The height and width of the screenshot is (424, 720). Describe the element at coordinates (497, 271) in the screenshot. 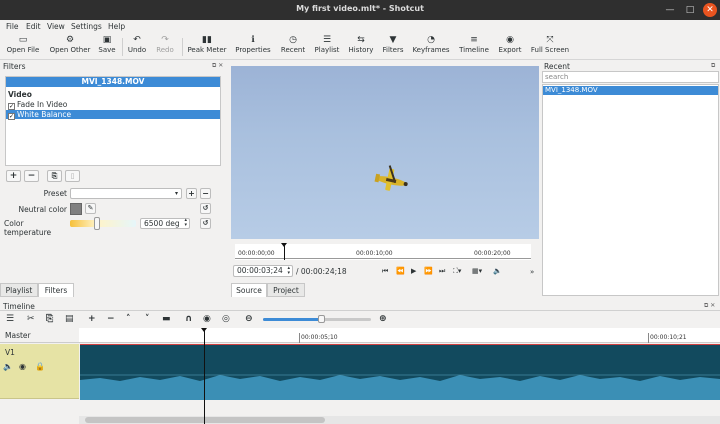

I see `volume-icon: 🔈` at that location.